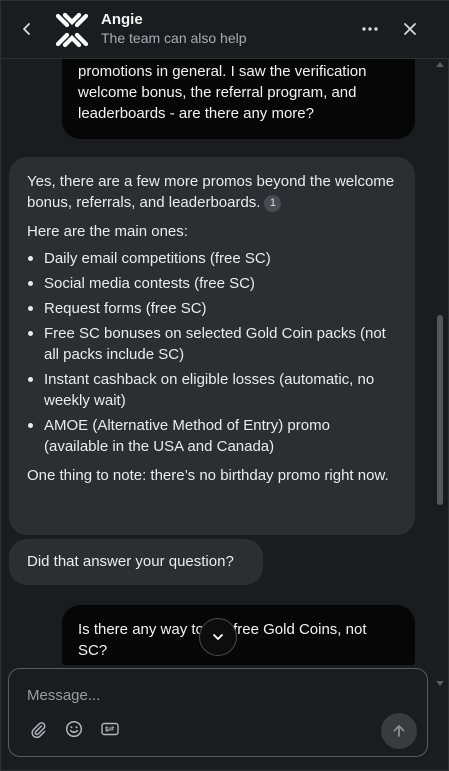 The width and height of the screenshot is (449, 771). I want to click on back-button, so click(27, 29).